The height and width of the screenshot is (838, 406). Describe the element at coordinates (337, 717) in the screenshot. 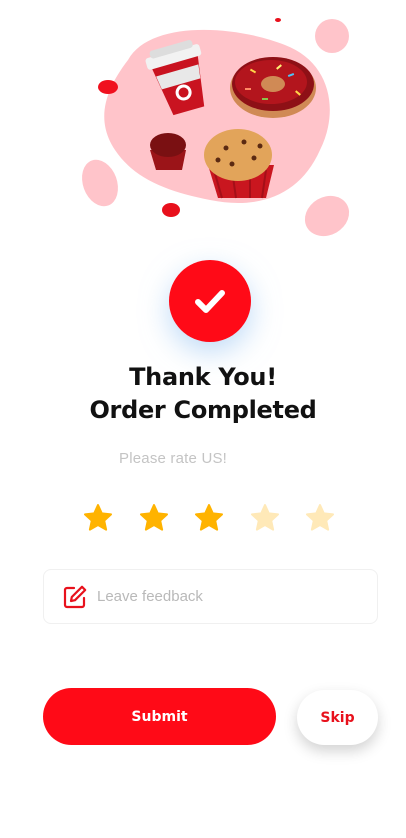

I see `skip-button: Skip` at that location.